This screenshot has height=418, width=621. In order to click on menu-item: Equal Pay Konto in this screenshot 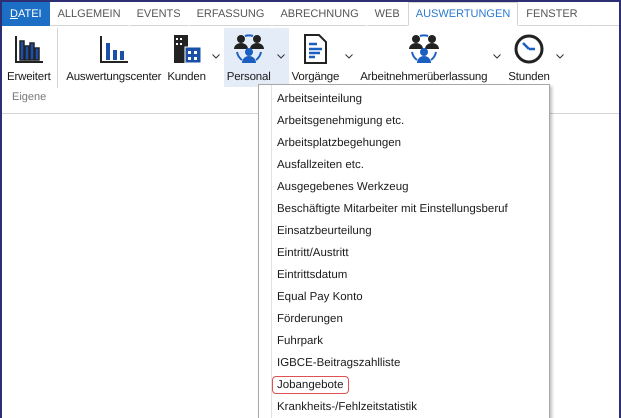, I will do `click(320, 297)`.